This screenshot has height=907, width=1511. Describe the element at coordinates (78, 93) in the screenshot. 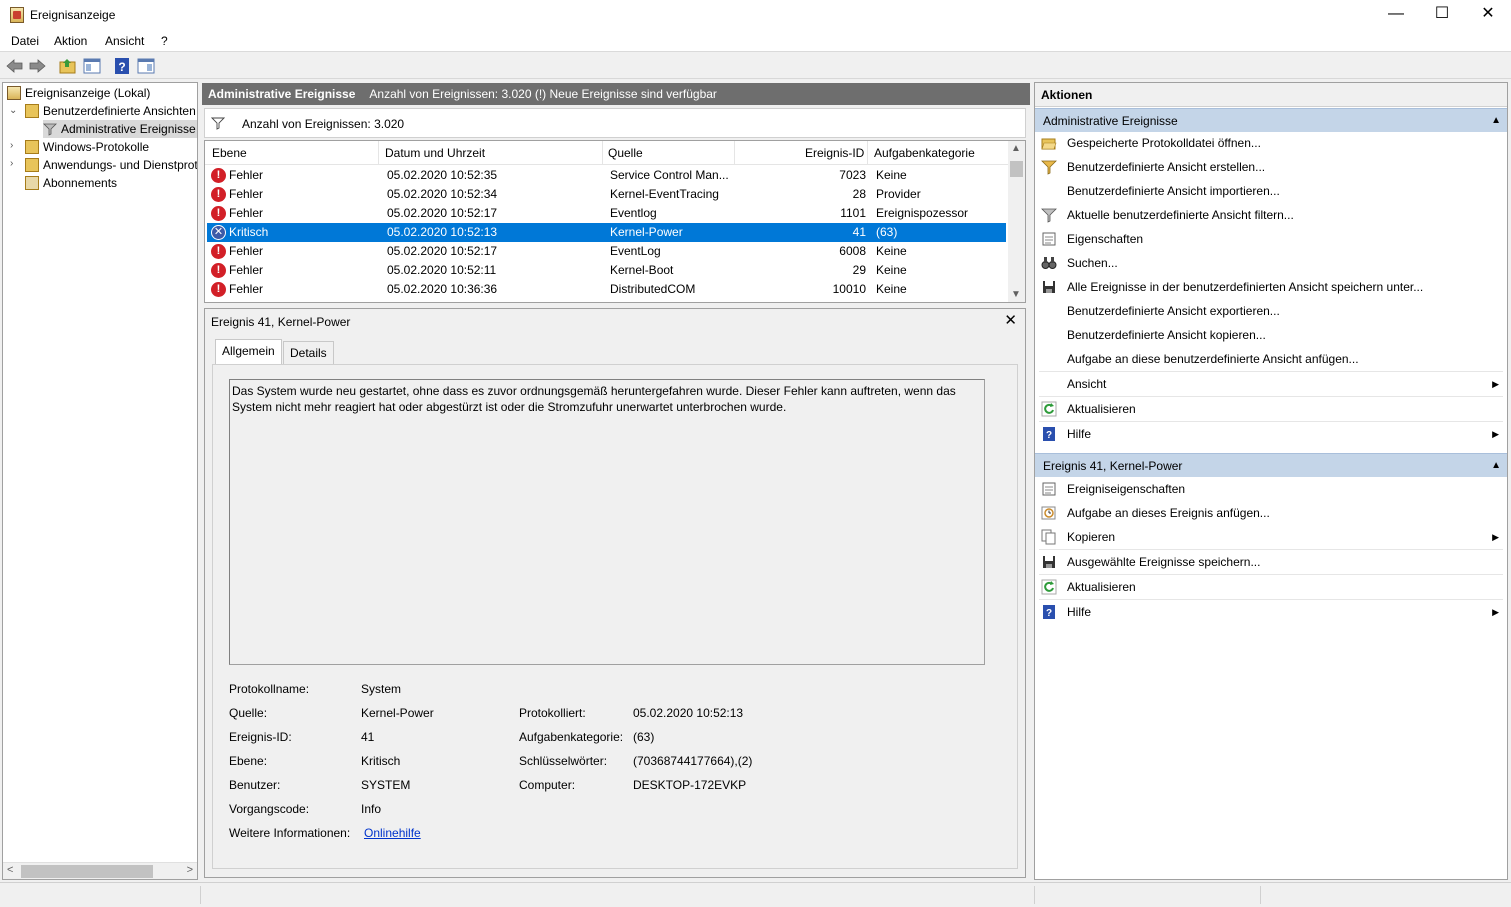

I see `tree-node-root: Ereignisanzeige (Lokal)` at that location.